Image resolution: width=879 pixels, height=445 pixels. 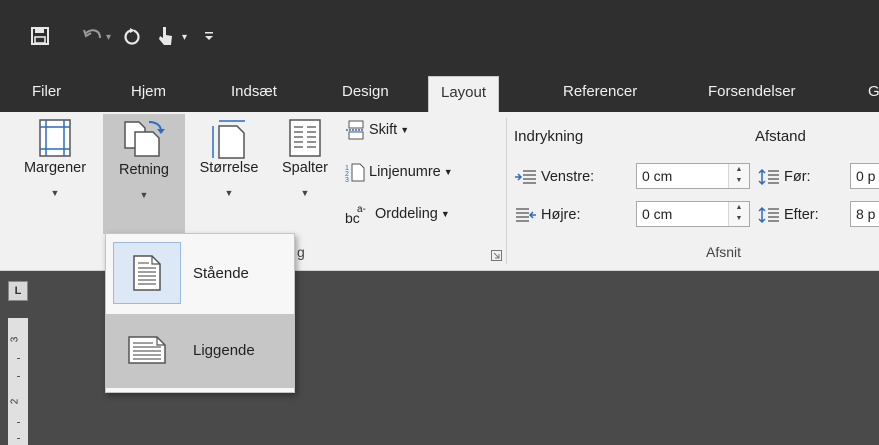 What do you see at coordinates (184, 37) in the screenshot?
I see `touch-dropdown-icon: ▾` at bounding box center [184, 37].